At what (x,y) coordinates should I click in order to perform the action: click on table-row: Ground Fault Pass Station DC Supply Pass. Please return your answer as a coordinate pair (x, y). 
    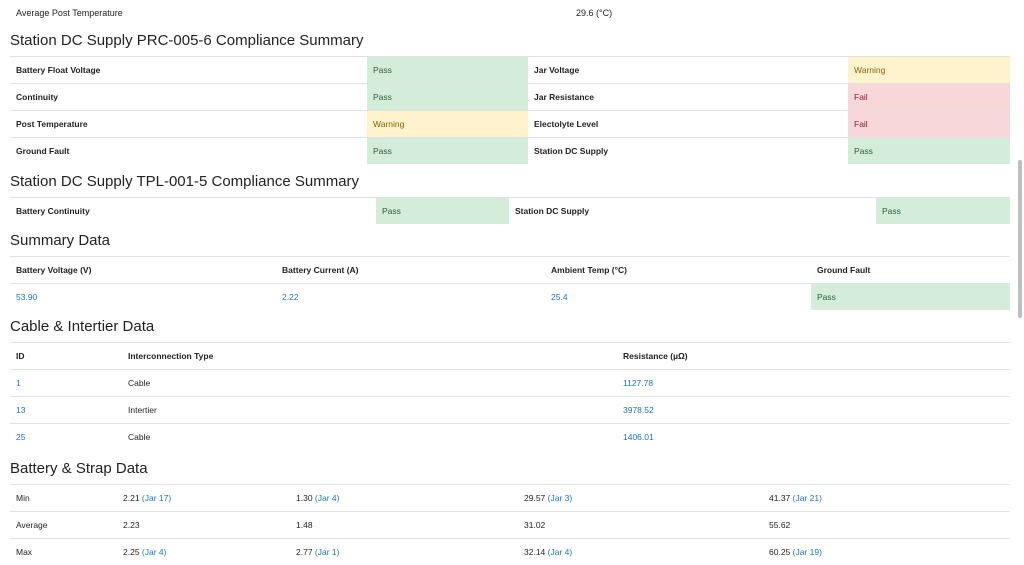
    Looking at the image, I should click on (510, 151).